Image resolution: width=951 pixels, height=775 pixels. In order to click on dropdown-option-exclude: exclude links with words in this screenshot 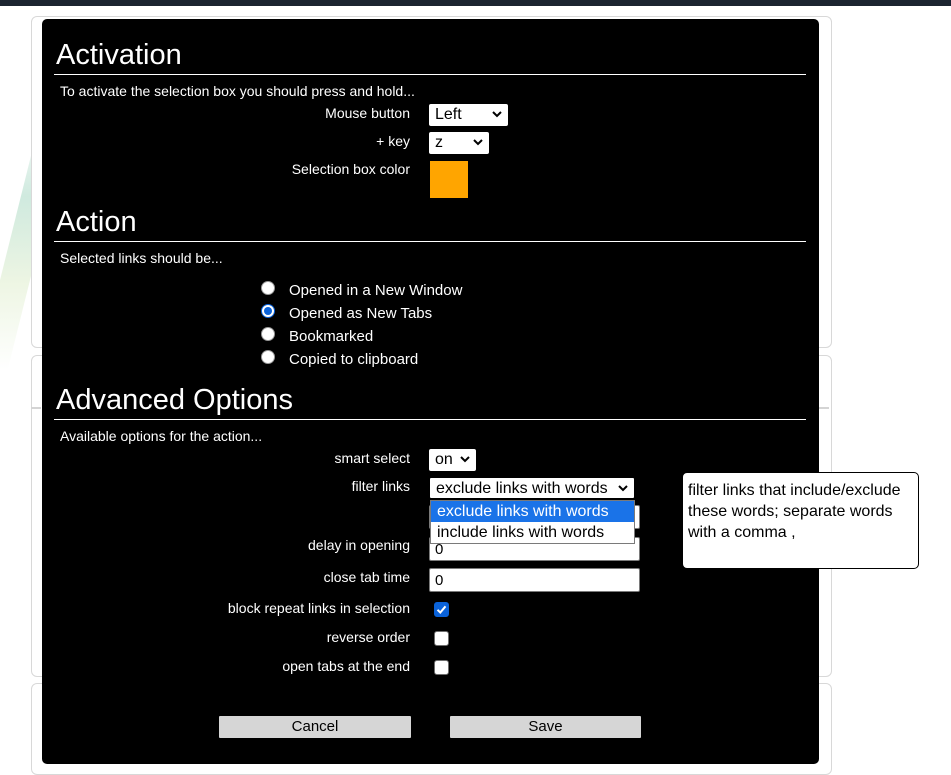, I will do `click(532, 511)`.